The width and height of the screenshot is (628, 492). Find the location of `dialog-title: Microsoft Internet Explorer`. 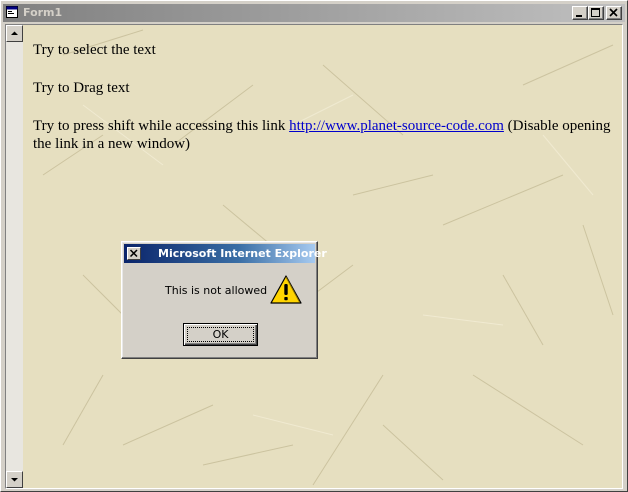

dialog-title: Microsoft Internet Explorer is located at coordinates (242, 253).